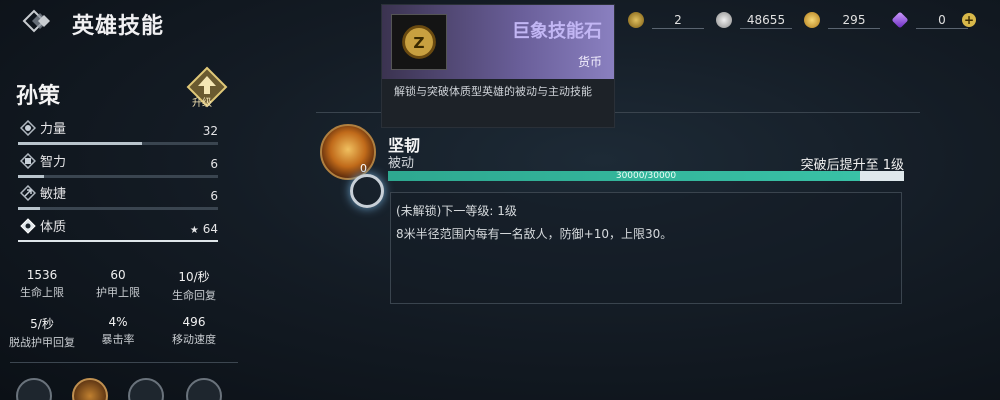 The height and width of the screenshot is (400, 1000). I want to click on selection-ring, so click(367, 191).